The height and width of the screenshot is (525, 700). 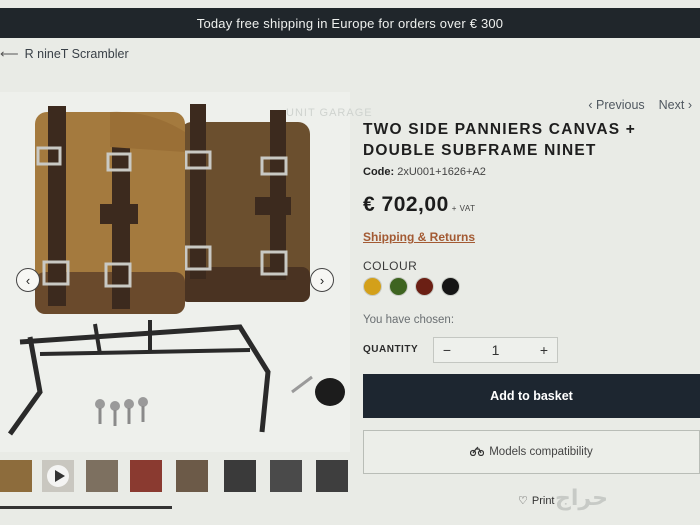 I want to click on arrow-left-icon: ⟵, so click(x=9, y=53).